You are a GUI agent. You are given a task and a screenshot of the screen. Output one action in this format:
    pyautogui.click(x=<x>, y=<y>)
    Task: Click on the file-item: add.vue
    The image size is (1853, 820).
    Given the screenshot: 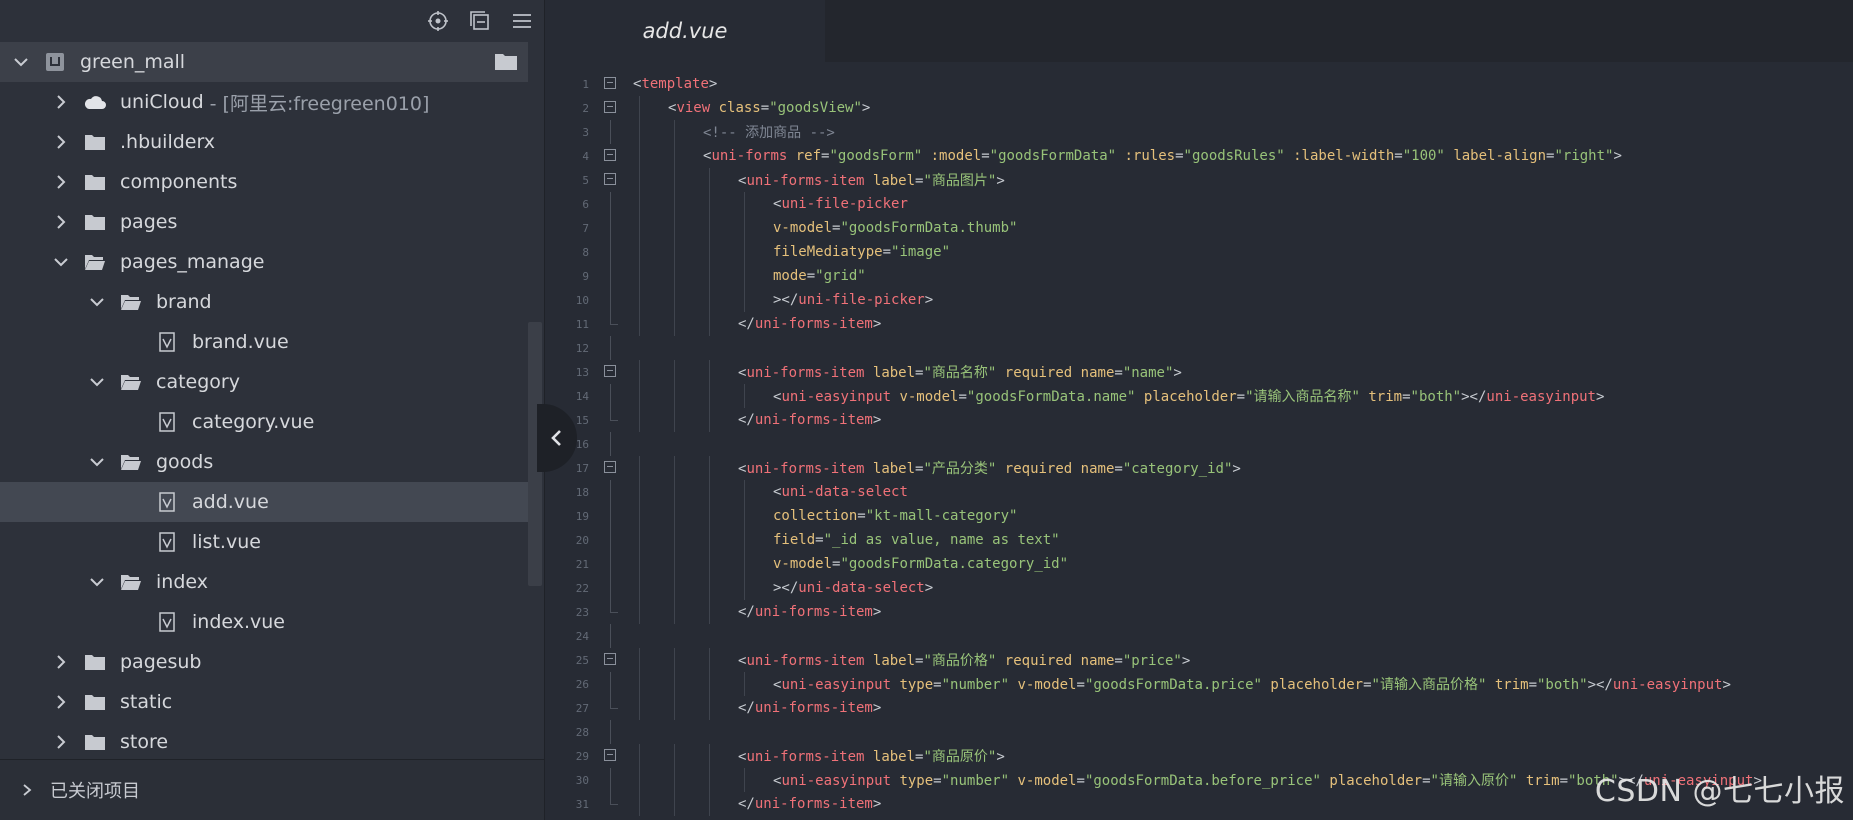 What is the action you would take?
    pyautogui.click(x=264, y=502)
    